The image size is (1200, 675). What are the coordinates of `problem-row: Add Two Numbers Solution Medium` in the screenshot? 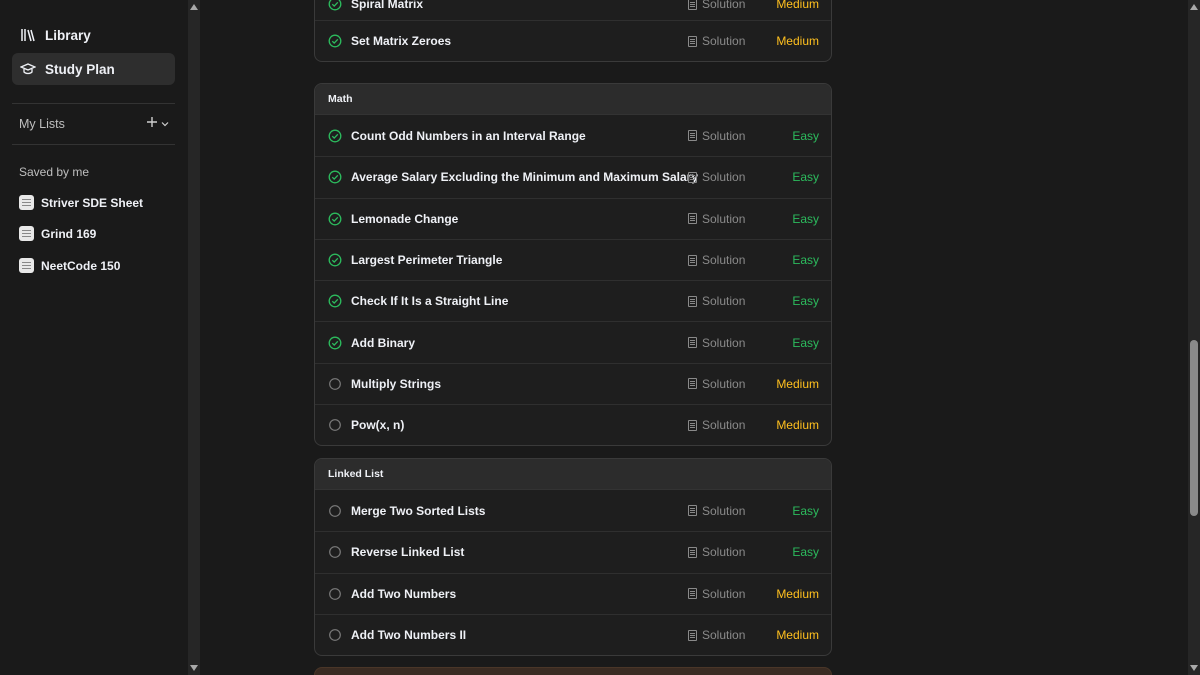 It's located at (573, 593).